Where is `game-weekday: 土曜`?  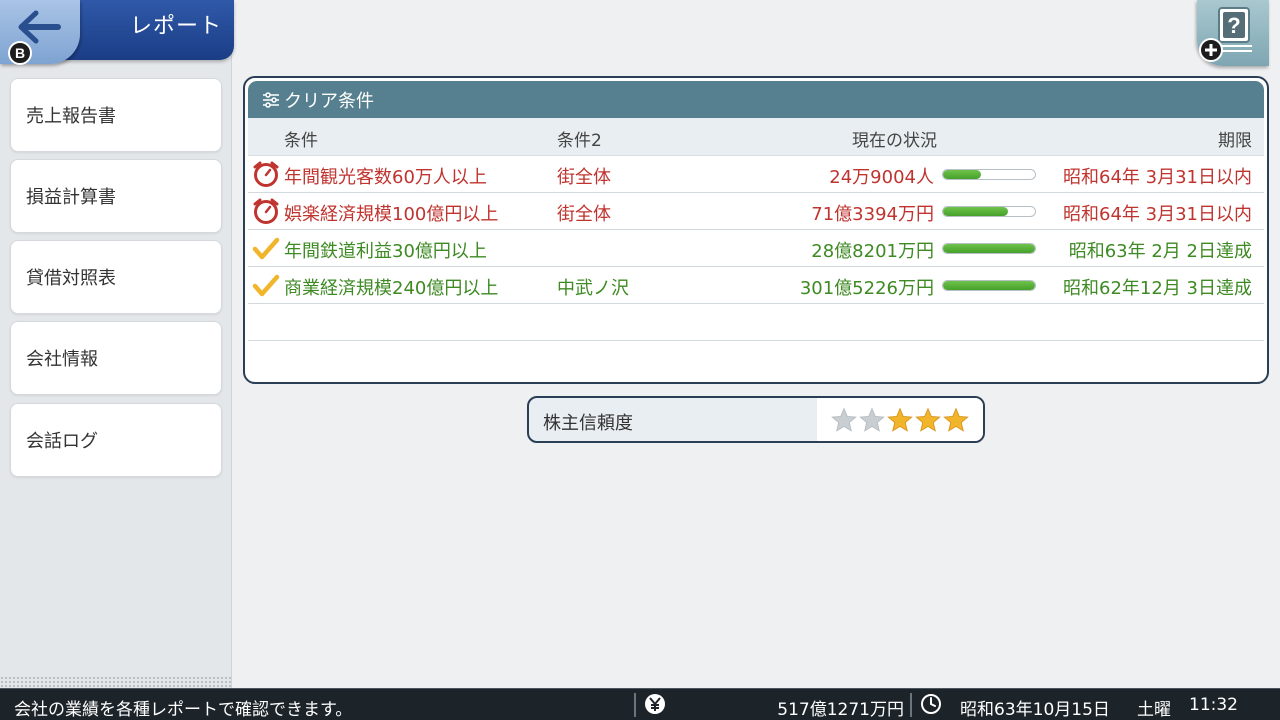
game-weekday: 土曜 is located at coordinates (1154, 710).